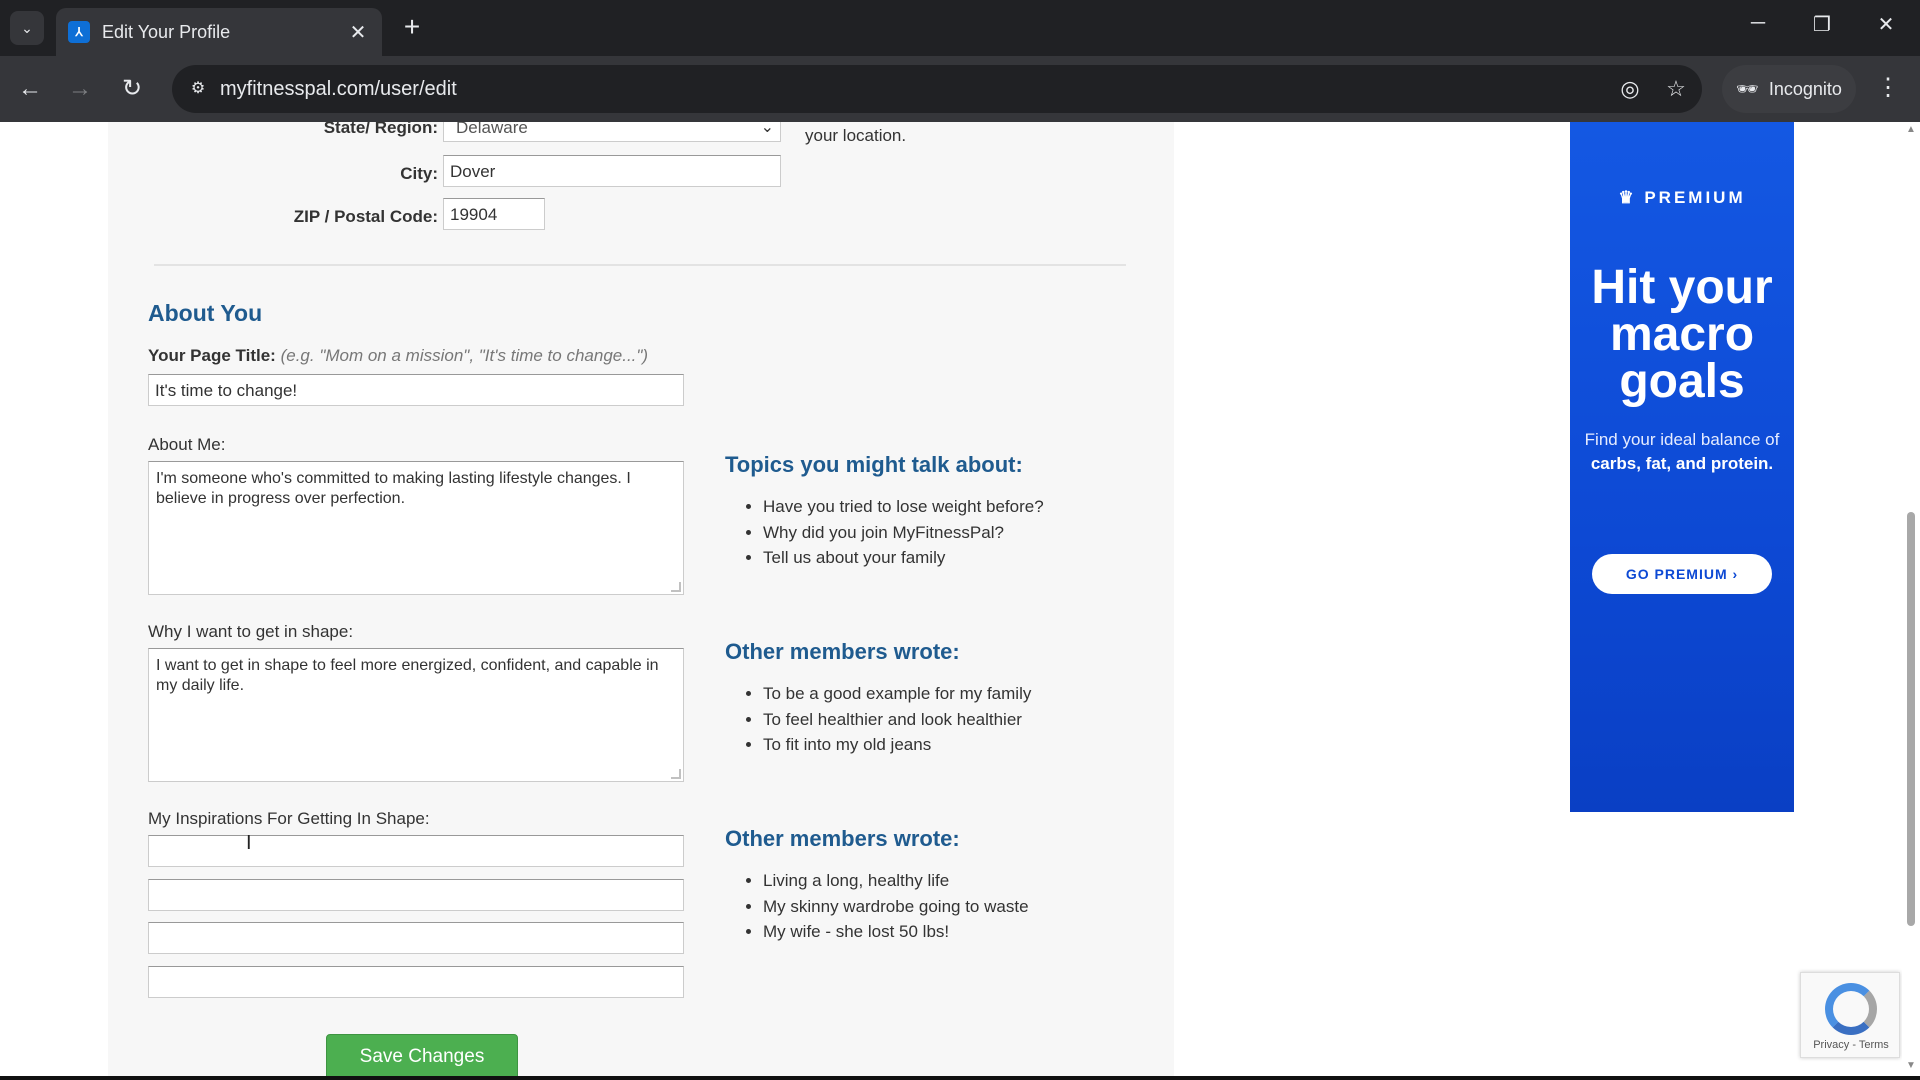 The height and width of the screenshot is (1080, 1920). What do you see at coordinates (1682, 463) in the screenshot?
I see `ad-sub-bold: carbs, fat, and protein.` at bounding box center [1682, 463].